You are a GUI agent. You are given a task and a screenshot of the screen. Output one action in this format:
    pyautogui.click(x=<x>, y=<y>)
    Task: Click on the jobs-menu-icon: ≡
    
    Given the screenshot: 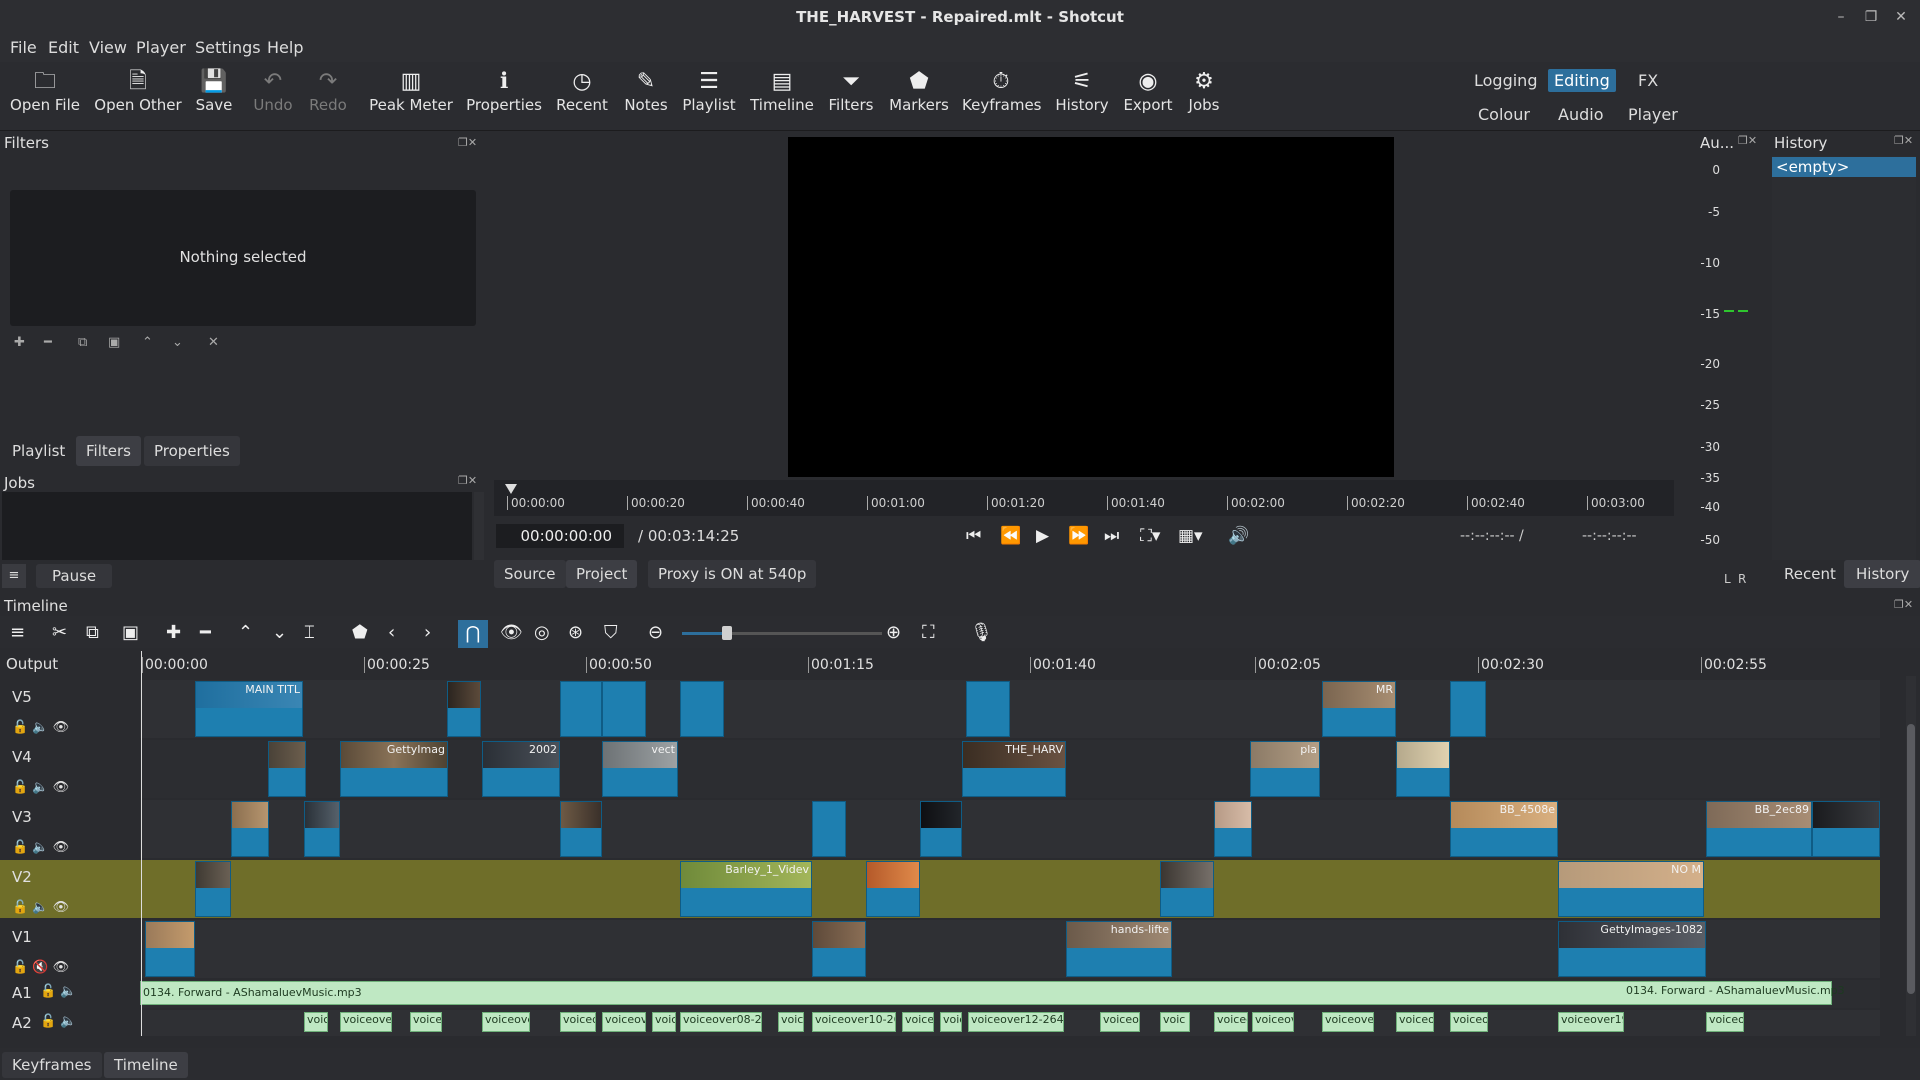 What is the action you would take?
    pyautogui.click(x=14, y=576)
    